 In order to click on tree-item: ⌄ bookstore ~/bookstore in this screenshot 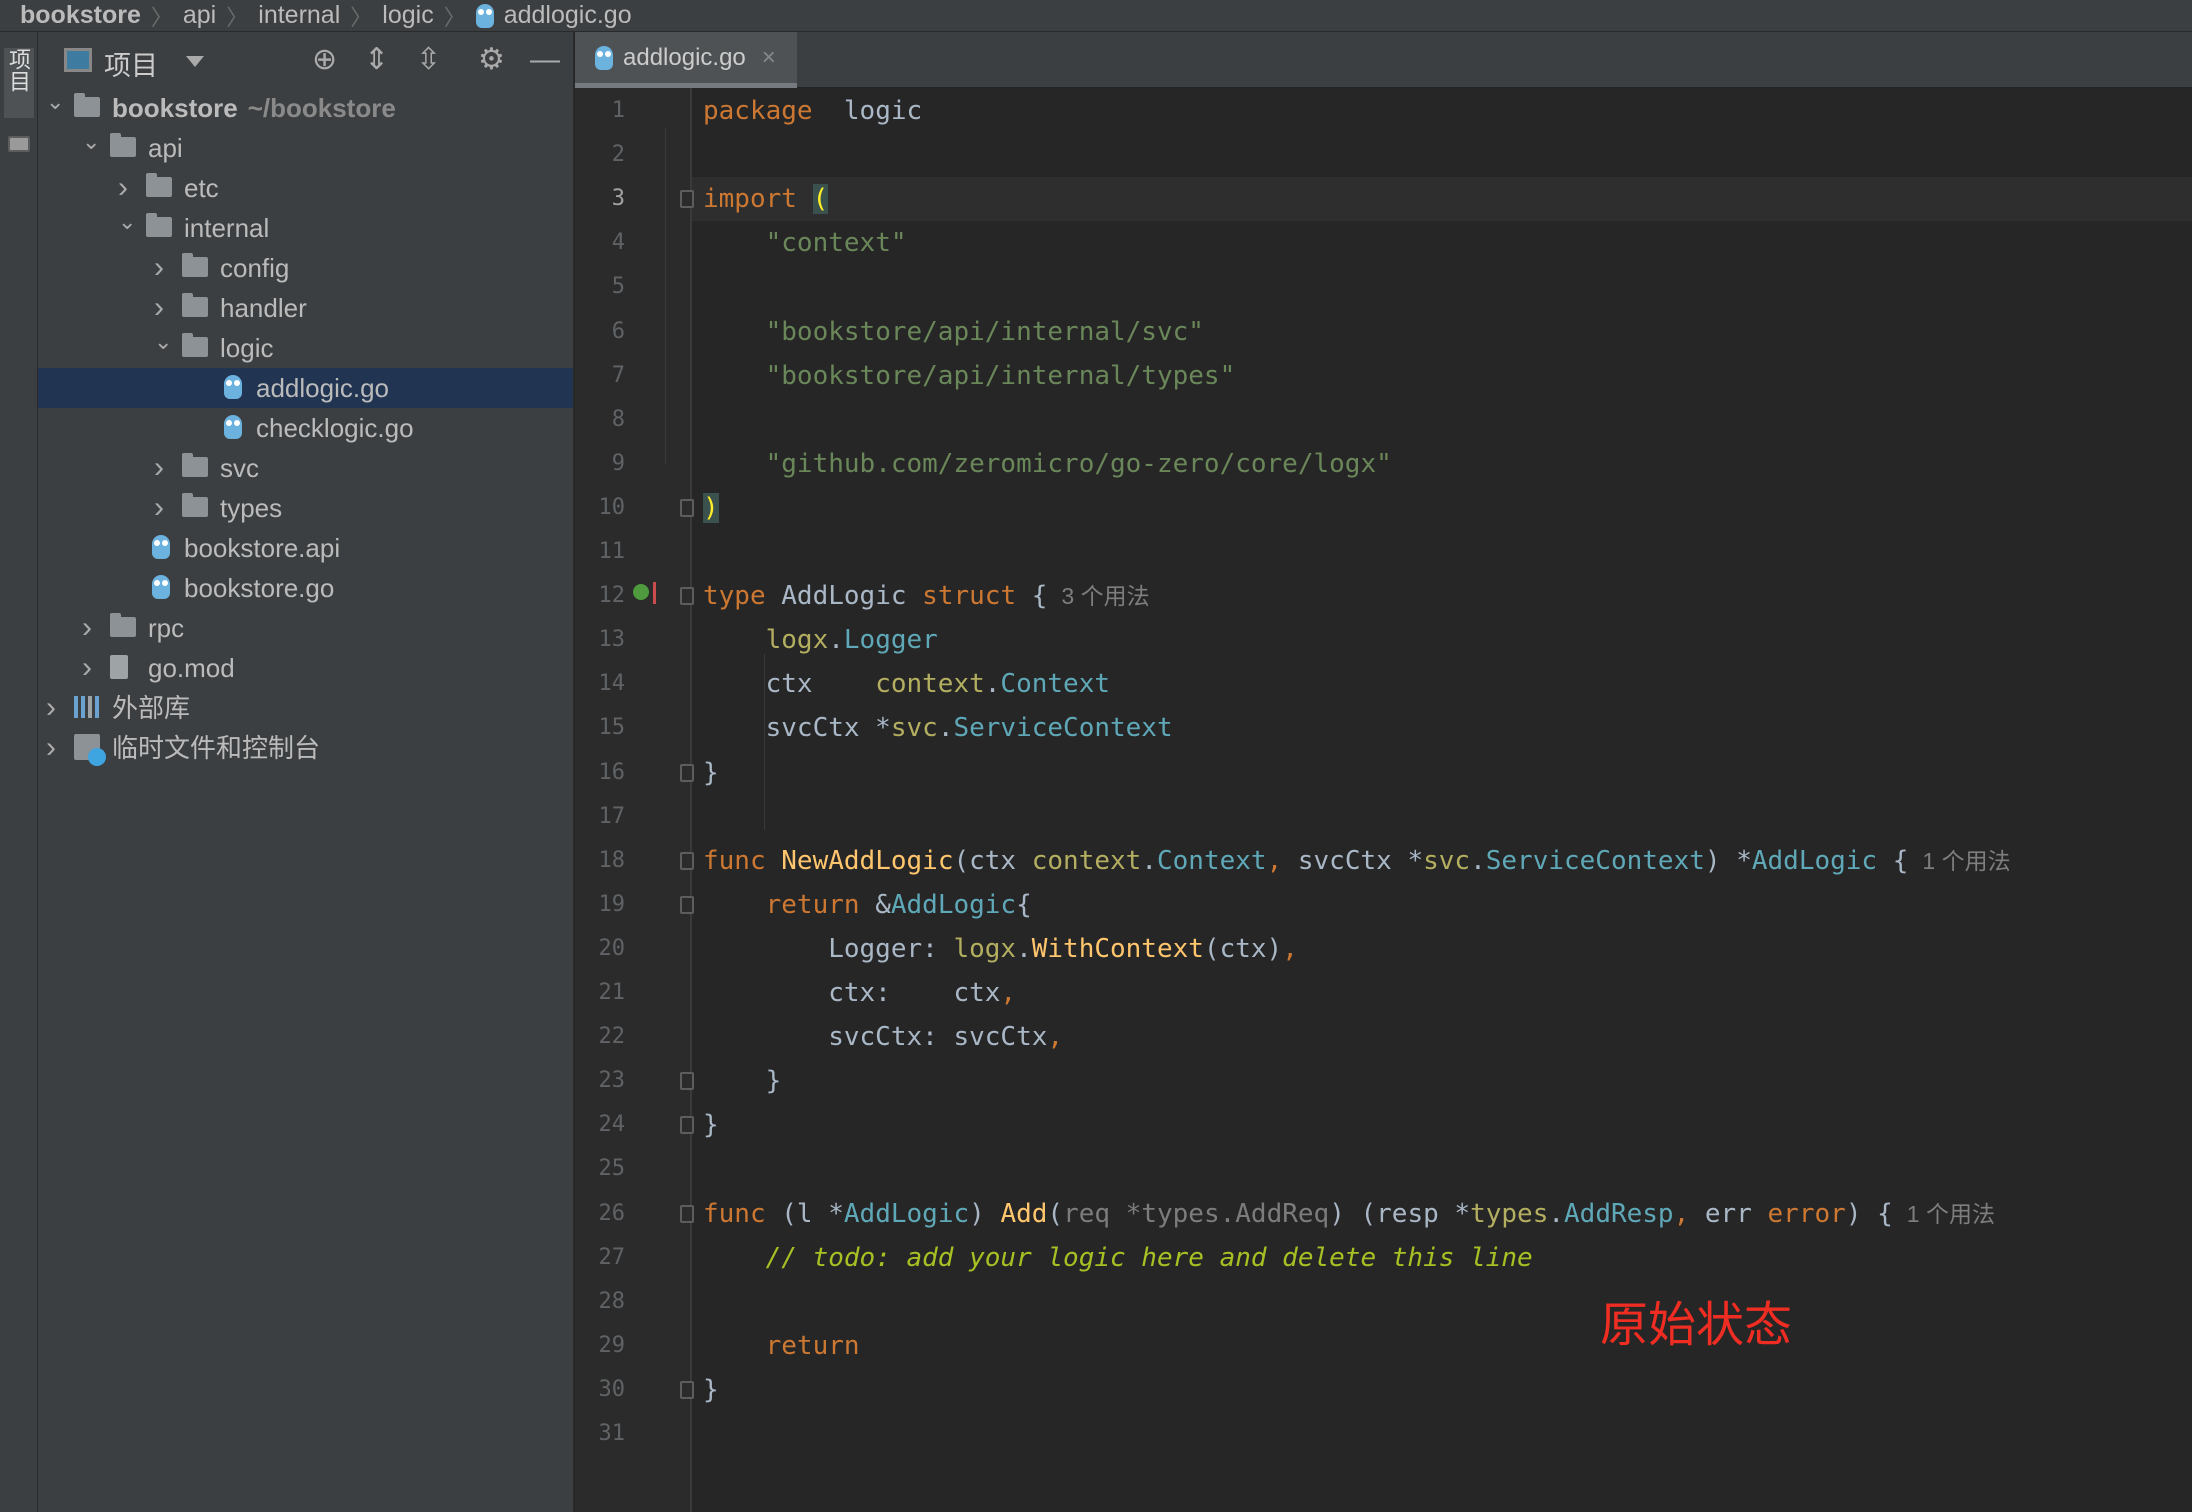, I will do `click(305, 108)`.